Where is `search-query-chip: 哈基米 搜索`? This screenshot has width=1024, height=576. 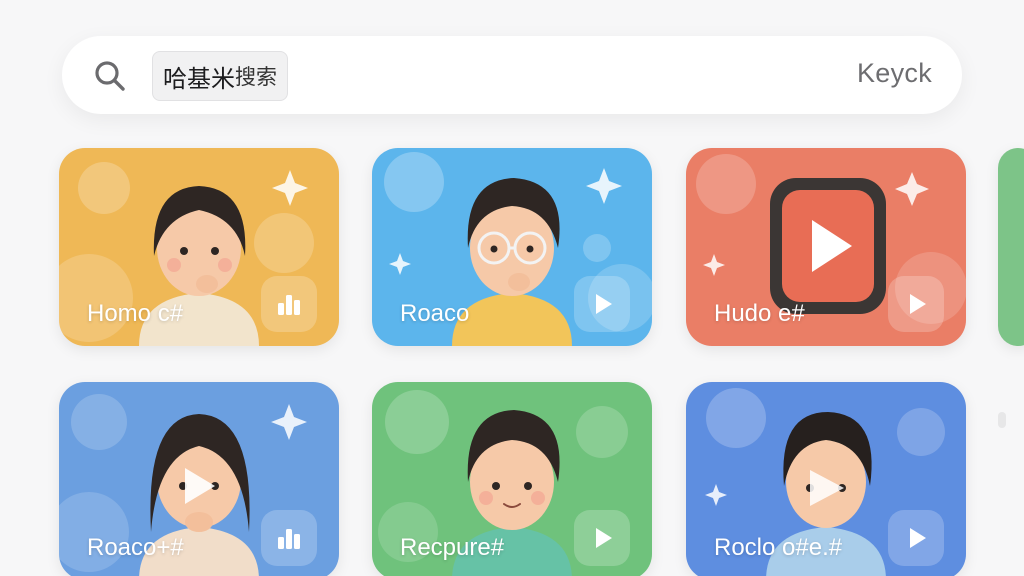
search-query-chip: 哈基米 搜索 is located at coordinates (220, 76).